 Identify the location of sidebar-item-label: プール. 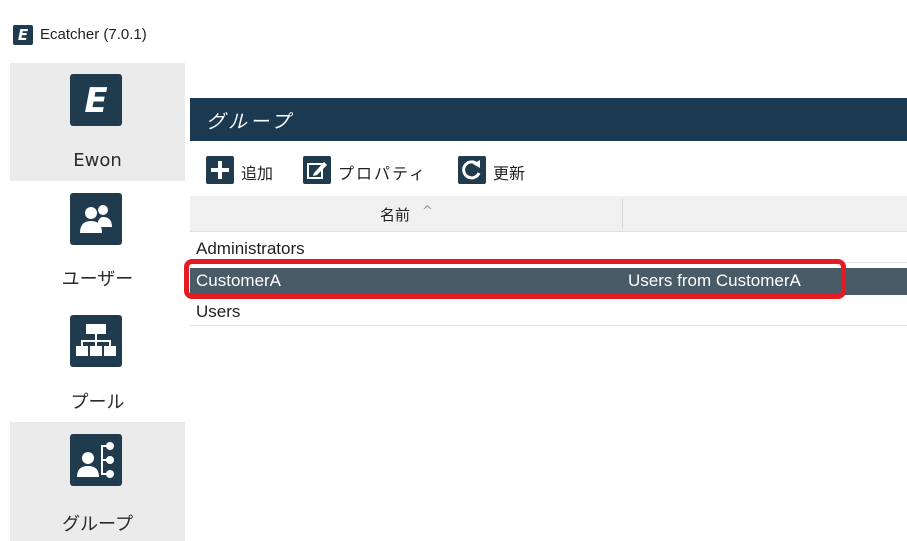
(97, 402).